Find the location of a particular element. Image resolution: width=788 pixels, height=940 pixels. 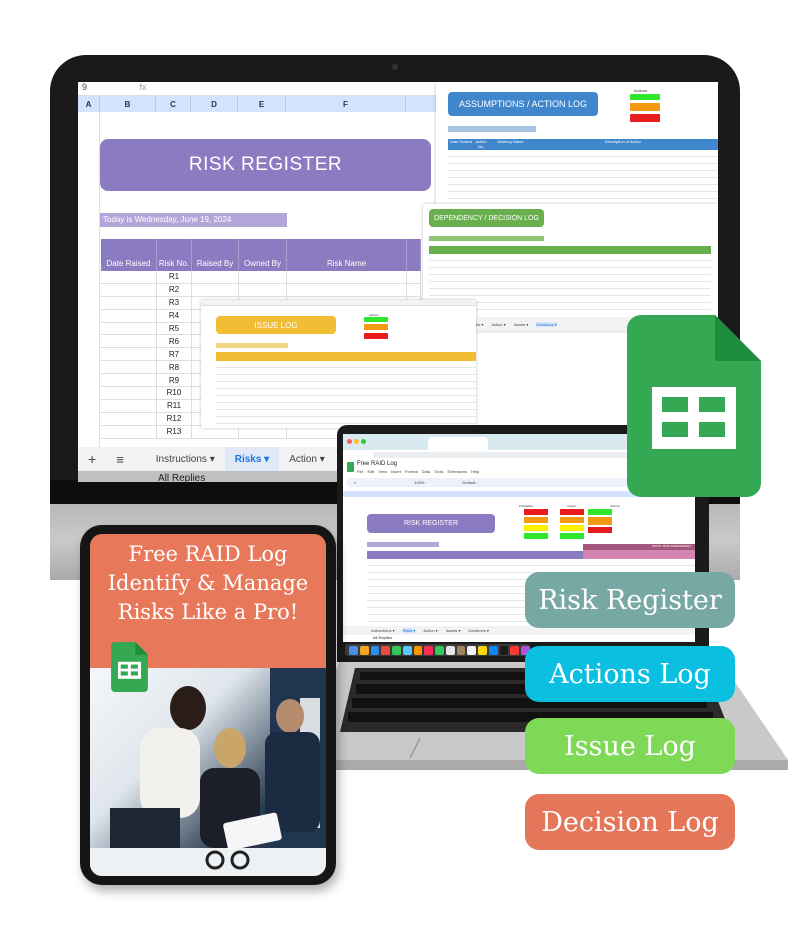

menu-insert: Insert is located at coordinates (396, 471).